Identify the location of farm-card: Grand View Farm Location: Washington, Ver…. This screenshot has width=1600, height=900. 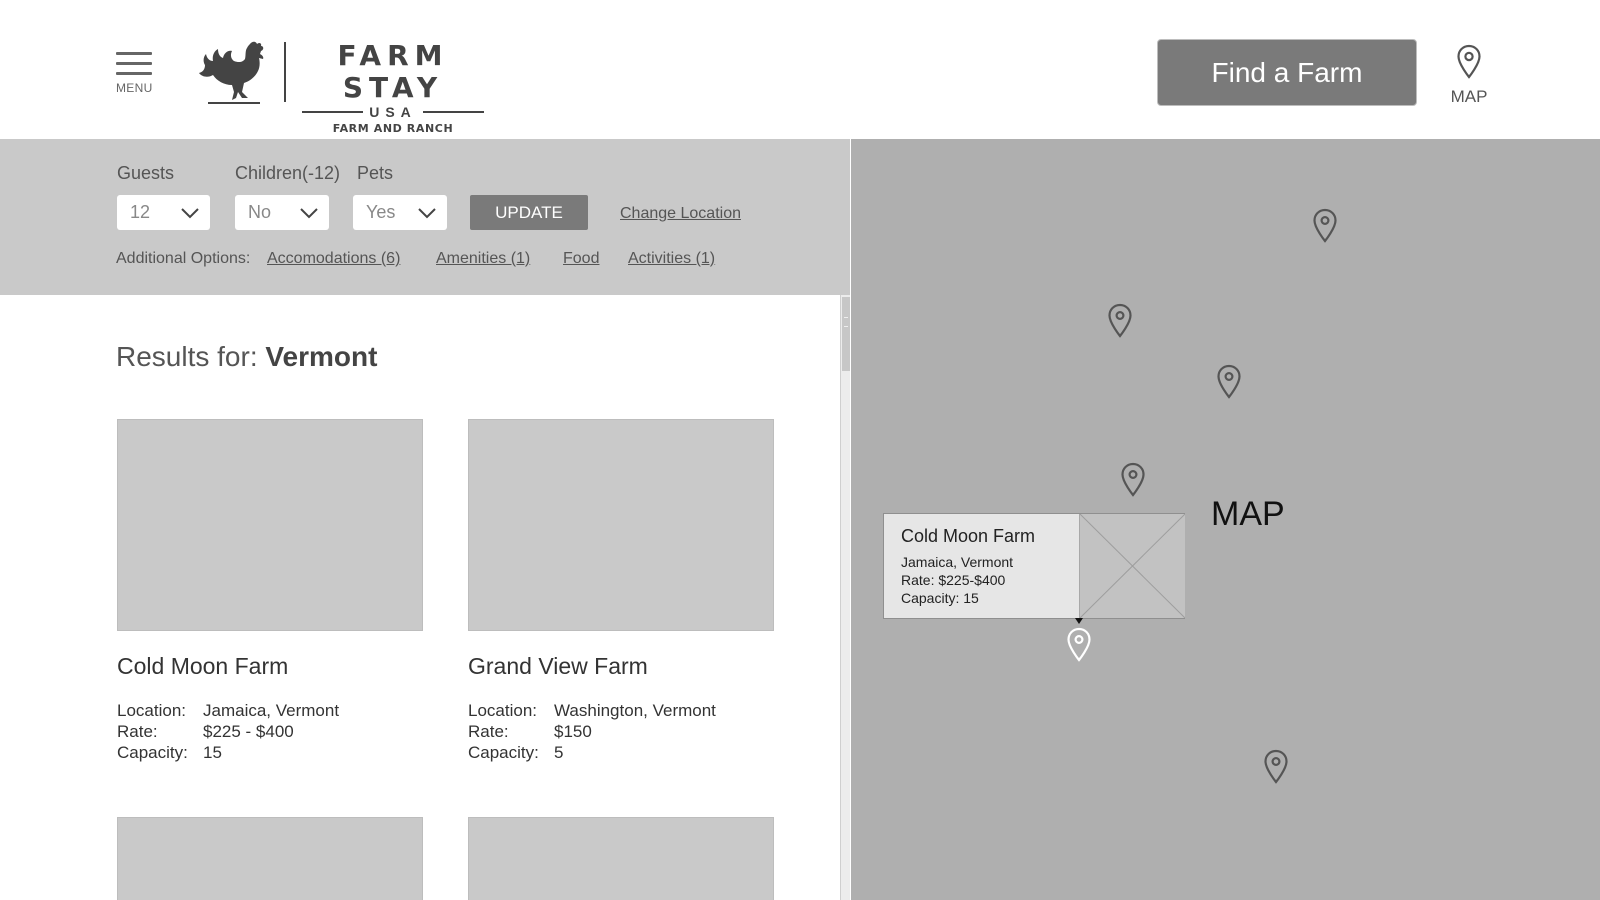
(621, 591).